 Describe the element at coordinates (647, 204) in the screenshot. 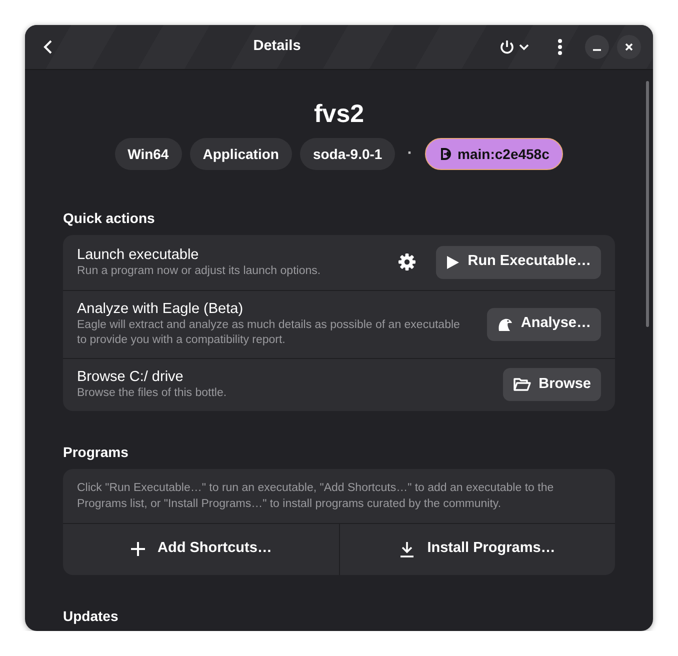

I see `scrollbar` at that location.